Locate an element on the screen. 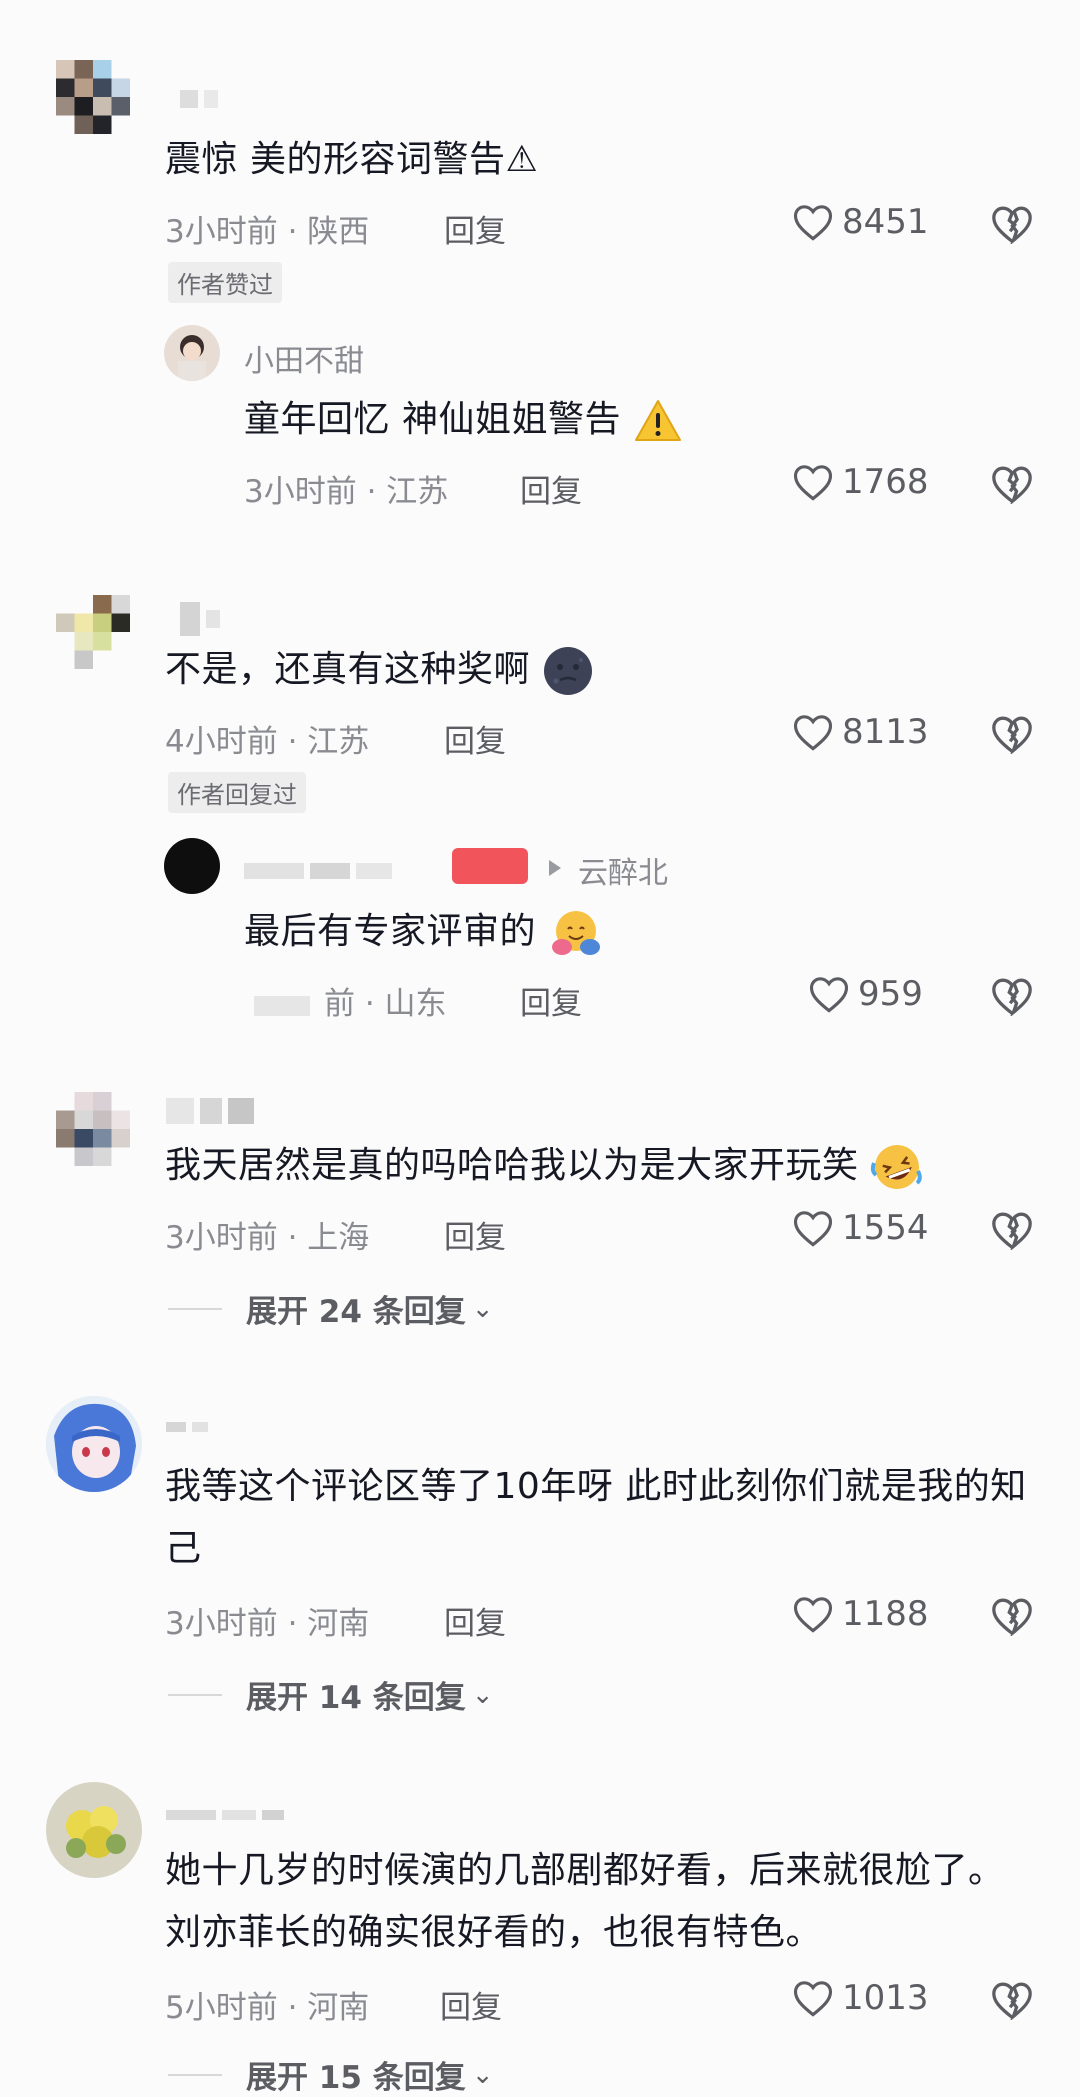  like-button: 1188 is located at coordinates (860, 1614).